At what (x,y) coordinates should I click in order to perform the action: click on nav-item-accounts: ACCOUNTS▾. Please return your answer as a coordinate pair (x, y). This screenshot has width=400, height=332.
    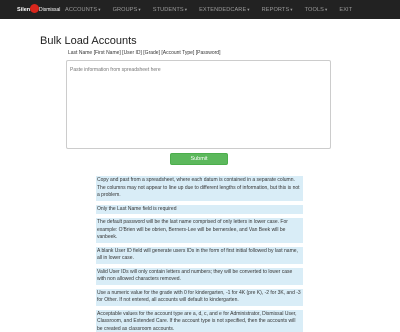
    Looking at the image, I should click on (83, 10).